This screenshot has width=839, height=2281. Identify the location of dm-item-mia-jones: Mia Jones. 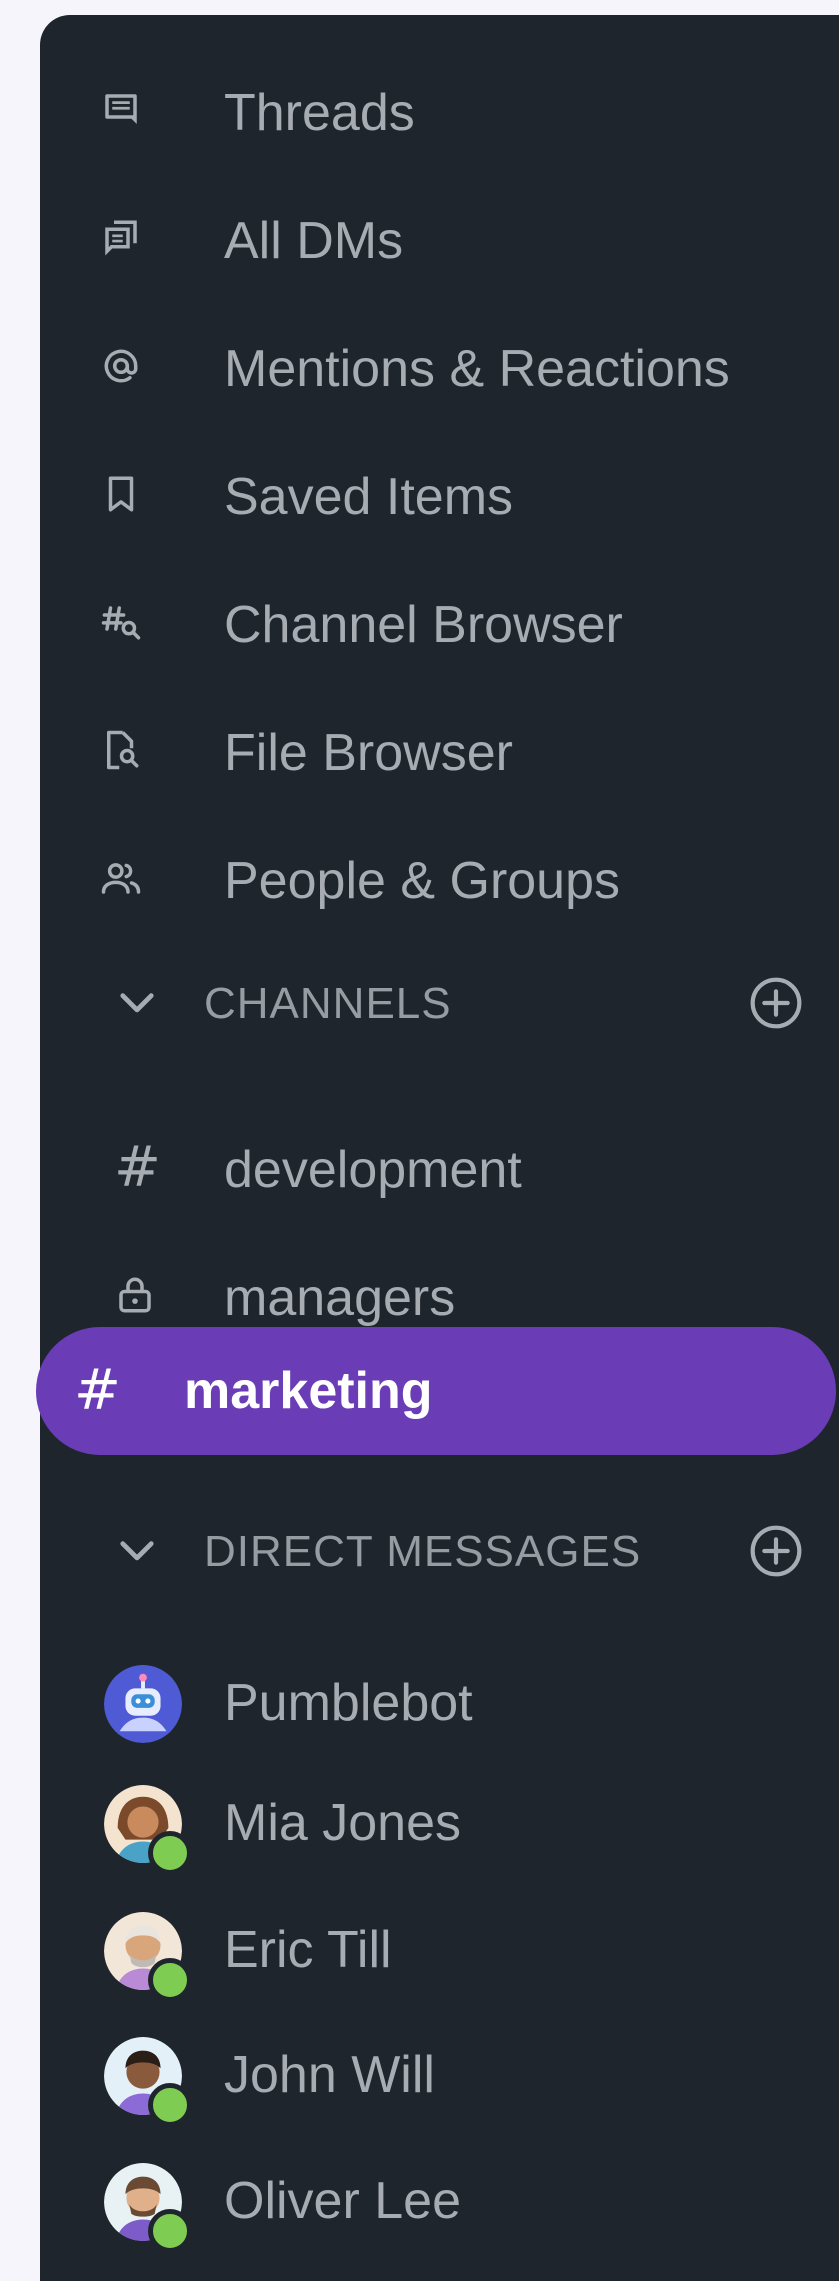
(439, 1823).